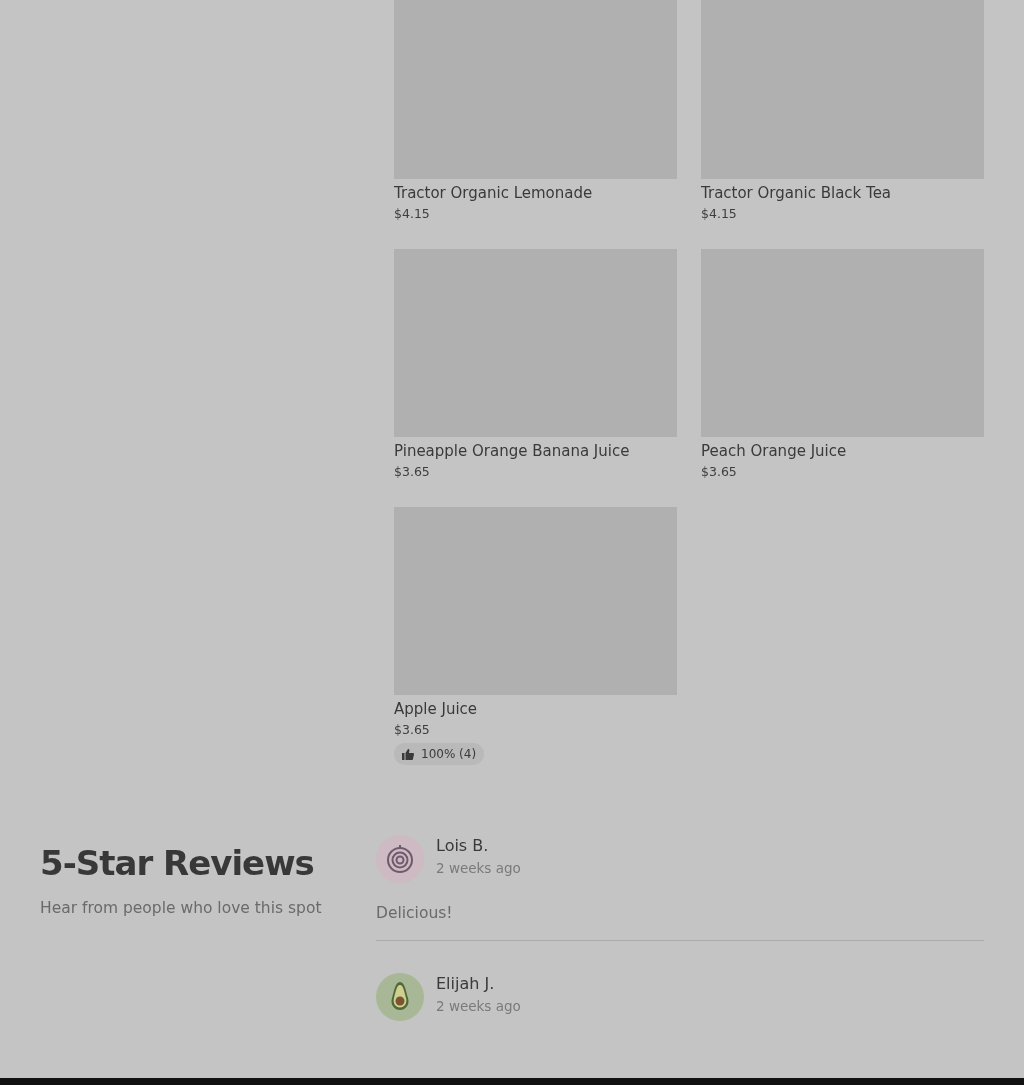 The width and height of the screenshot is (1024, 1085). I want to click on thumbs-up-icon, so click(408, 754).